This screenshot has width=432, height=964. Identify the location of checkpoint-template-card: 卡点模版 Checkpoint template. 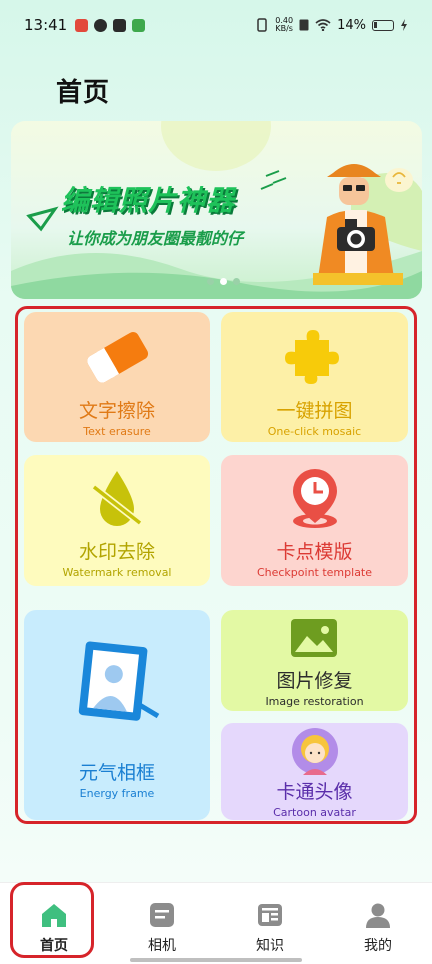
(314, 520).